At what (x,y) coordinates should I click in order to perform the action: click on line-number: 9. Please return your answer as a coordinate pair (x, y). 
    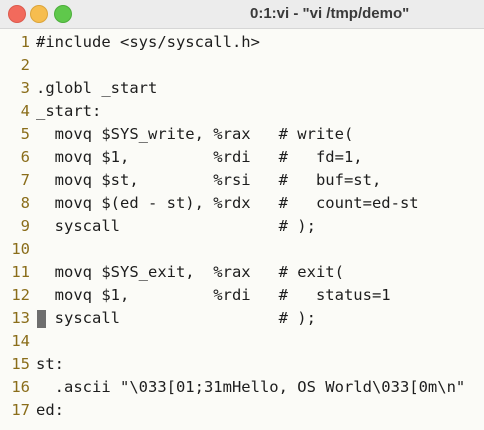
    Looking at the image, I should click on (25, 226).